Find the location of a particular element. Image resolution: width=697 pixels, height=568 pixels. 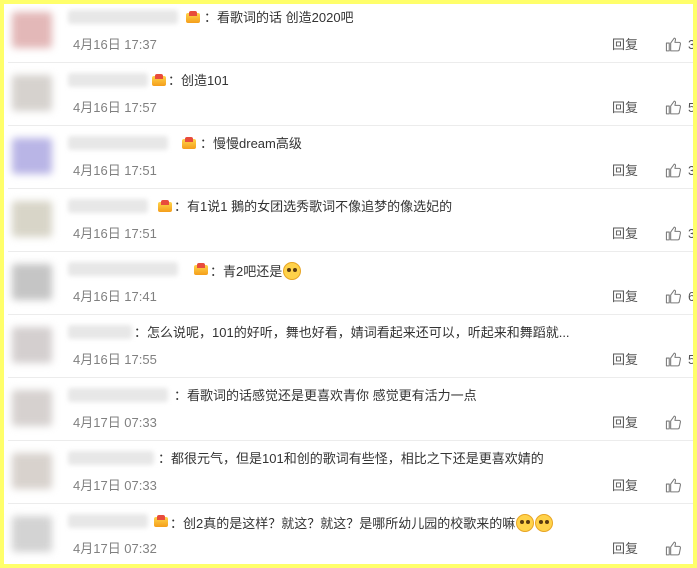

comment-text: ：创2真的是这样？就这？就这？是哪所幼儿园的校歌来的嘛 is located at coordinates (362, 523).